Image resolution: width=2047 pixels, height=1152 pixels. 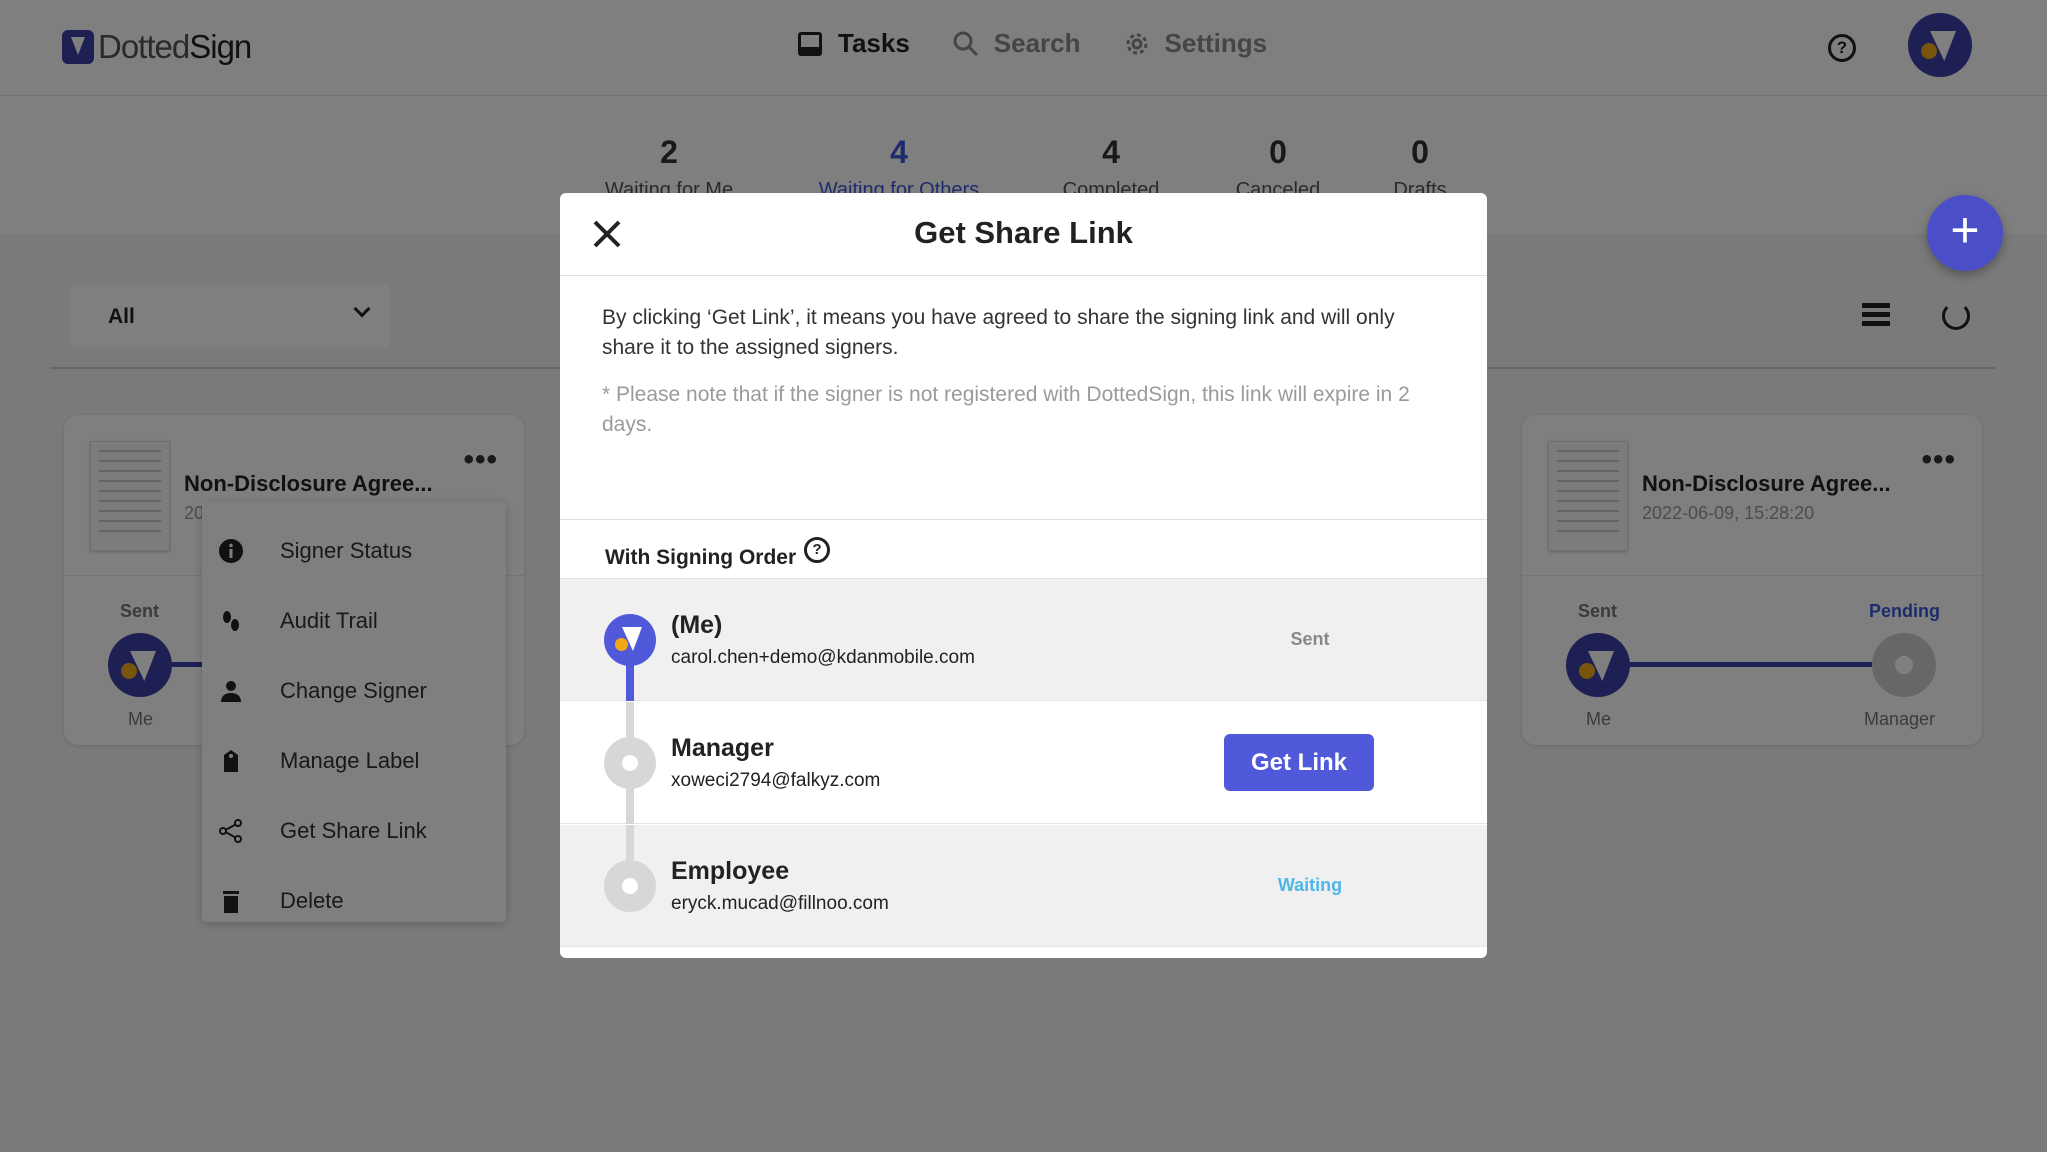 I want to click on signer-row-me: (Me) carol.chen+demo@kdanmobile.com Sent, so click(x=1023, y=640).